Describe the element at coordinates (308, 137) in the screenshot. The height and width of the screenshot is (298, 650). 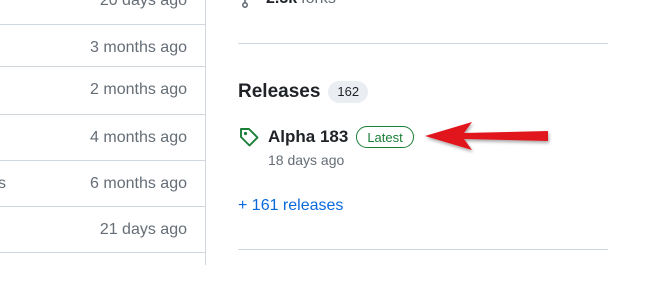
I see `release-name-link: Alpha 183` at that location.